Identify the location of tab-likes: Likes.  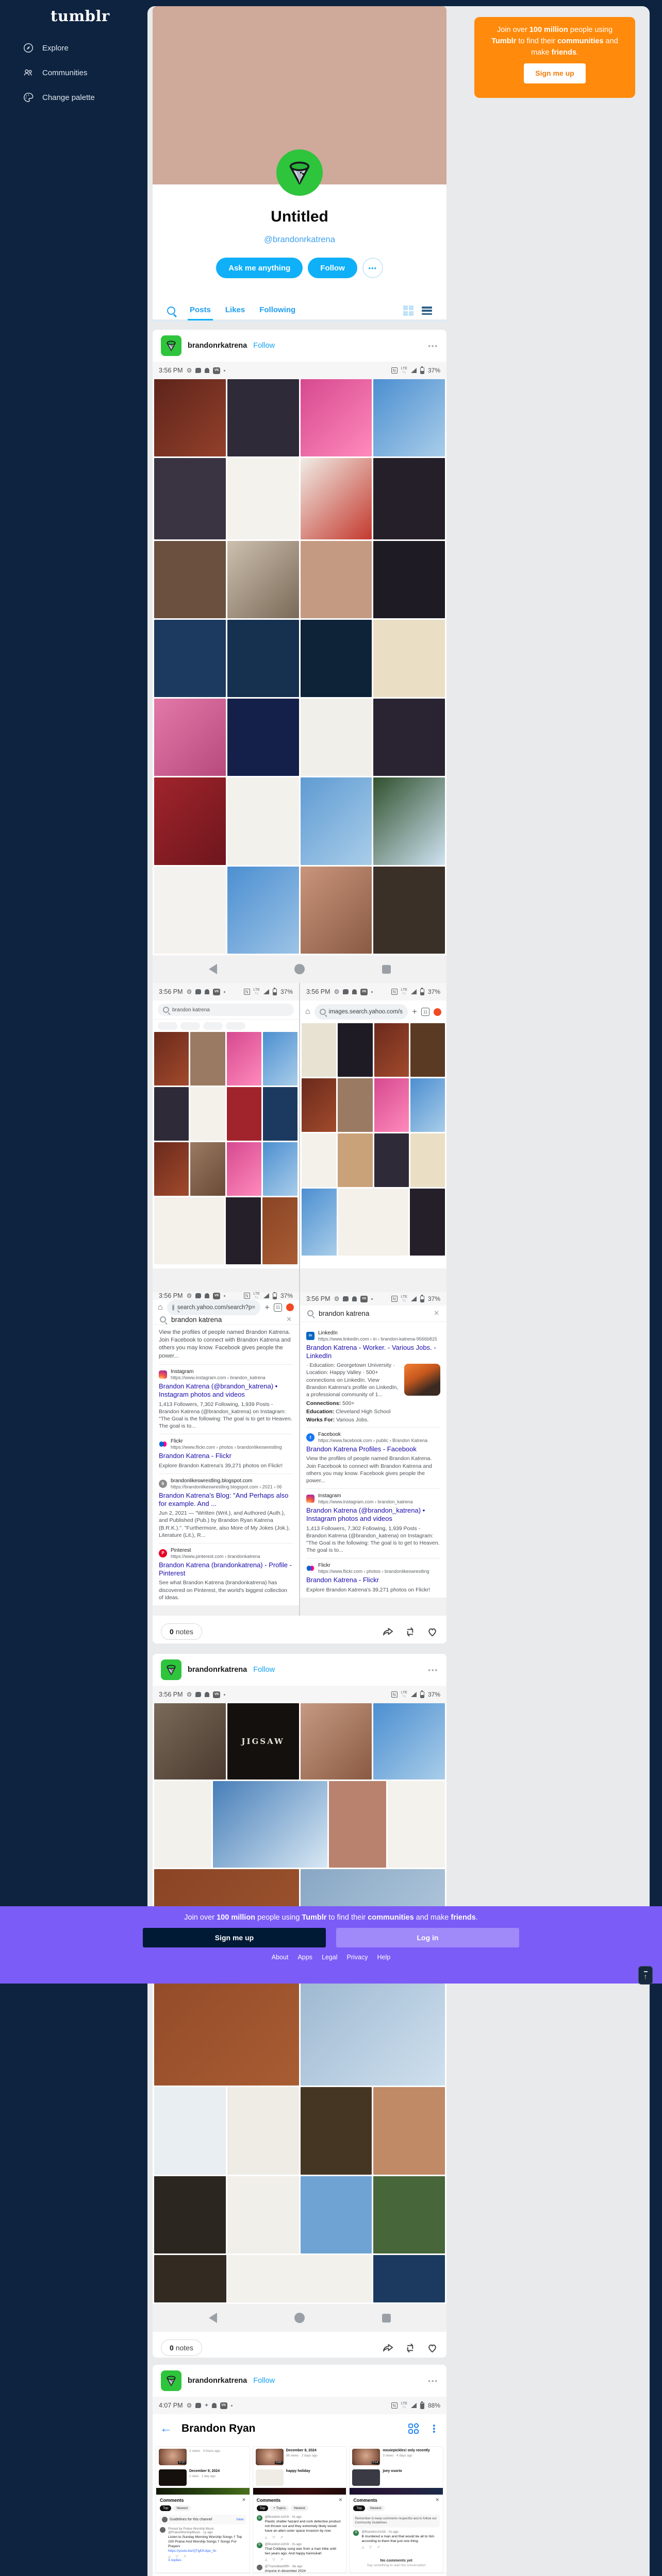
(235, 311).